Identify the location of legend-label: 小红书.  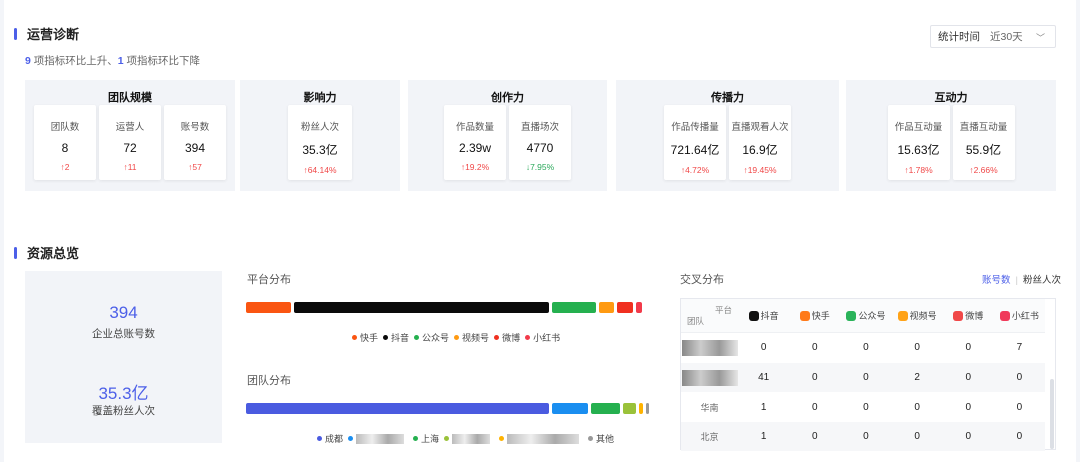
(547, 338).